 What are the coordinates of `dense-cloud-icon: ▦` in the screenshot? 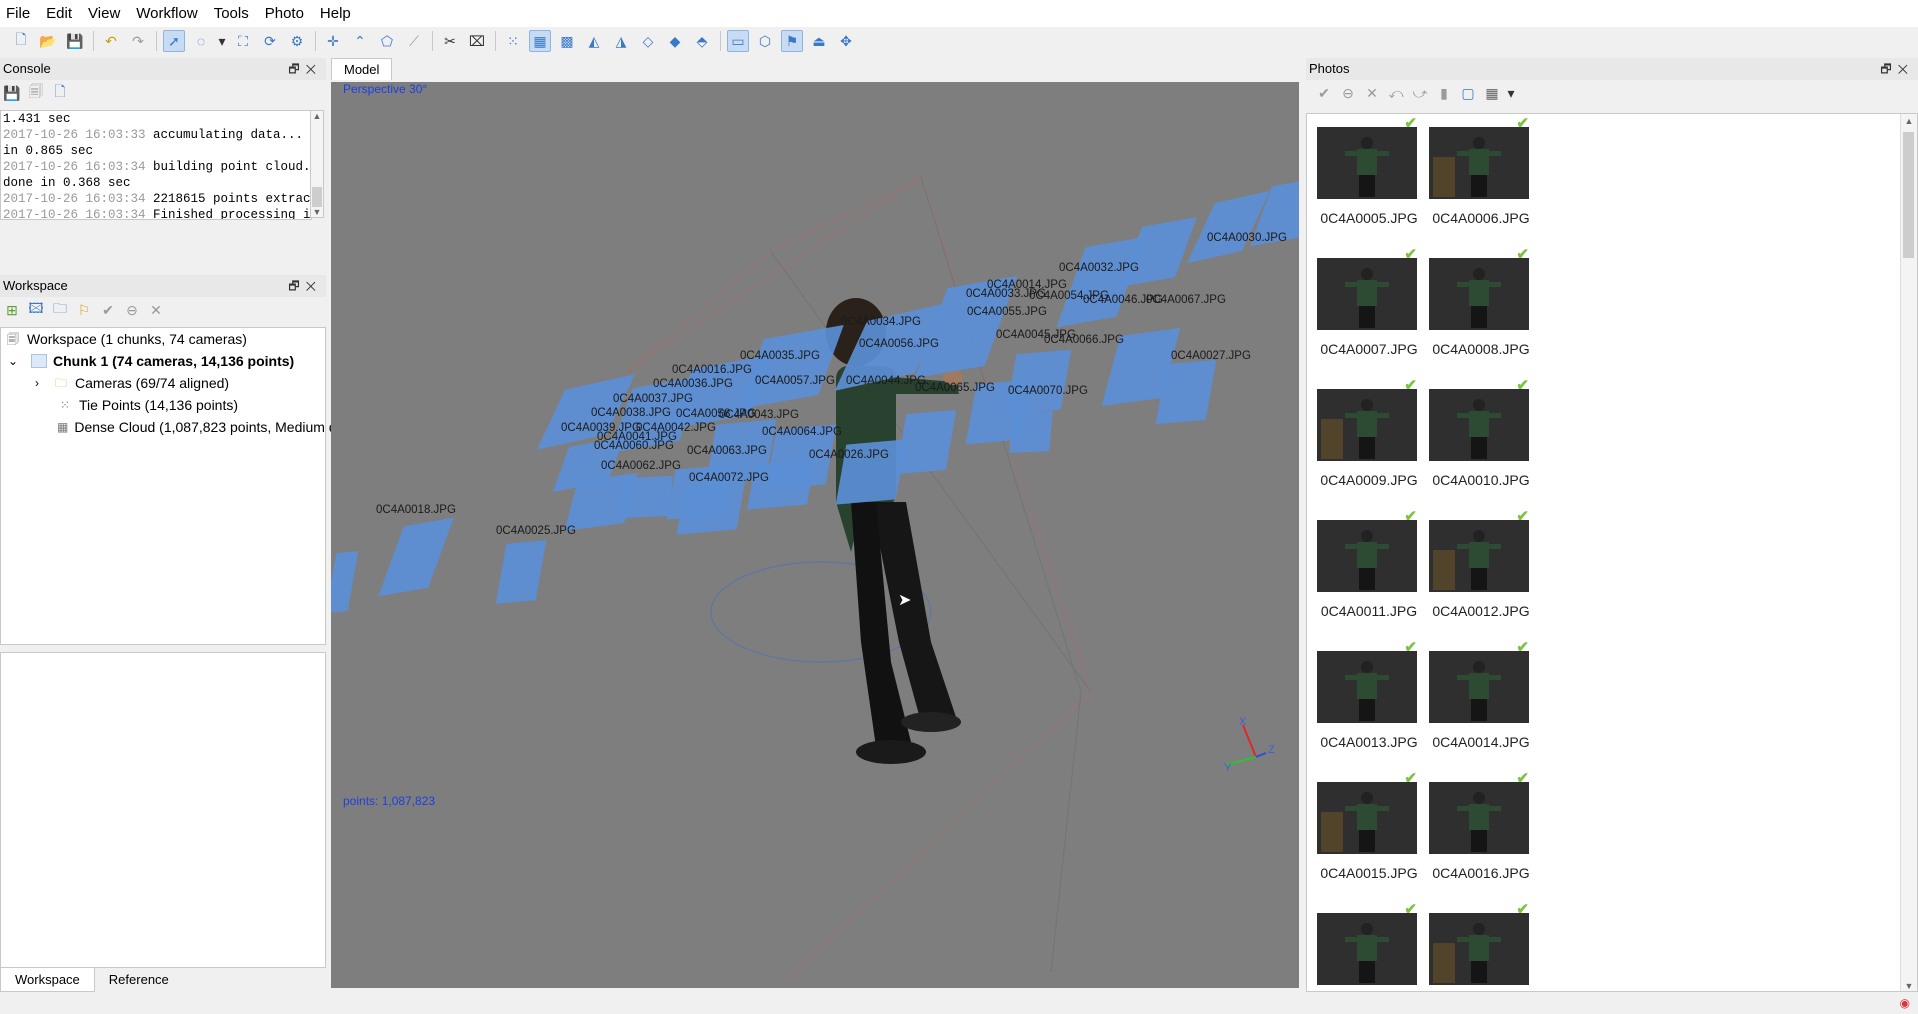 It's located at (540, 41).